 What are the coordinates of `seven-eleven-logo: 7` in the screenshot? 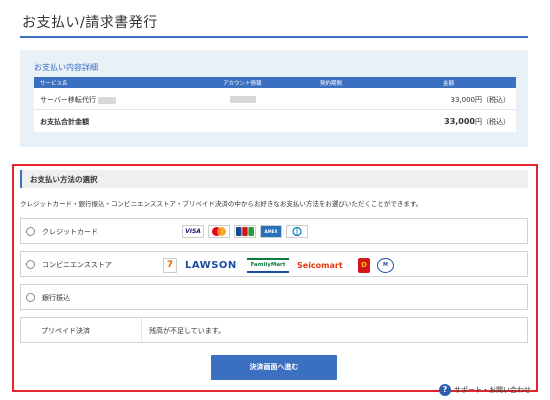 It's located at (170, 265).